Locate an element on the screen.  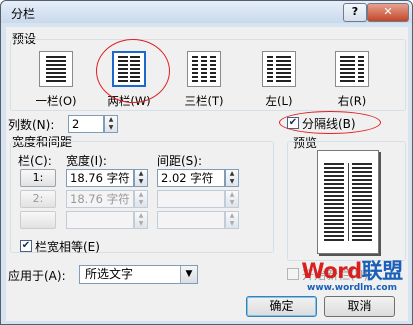
preview-page is located at coordinates (348, 202).